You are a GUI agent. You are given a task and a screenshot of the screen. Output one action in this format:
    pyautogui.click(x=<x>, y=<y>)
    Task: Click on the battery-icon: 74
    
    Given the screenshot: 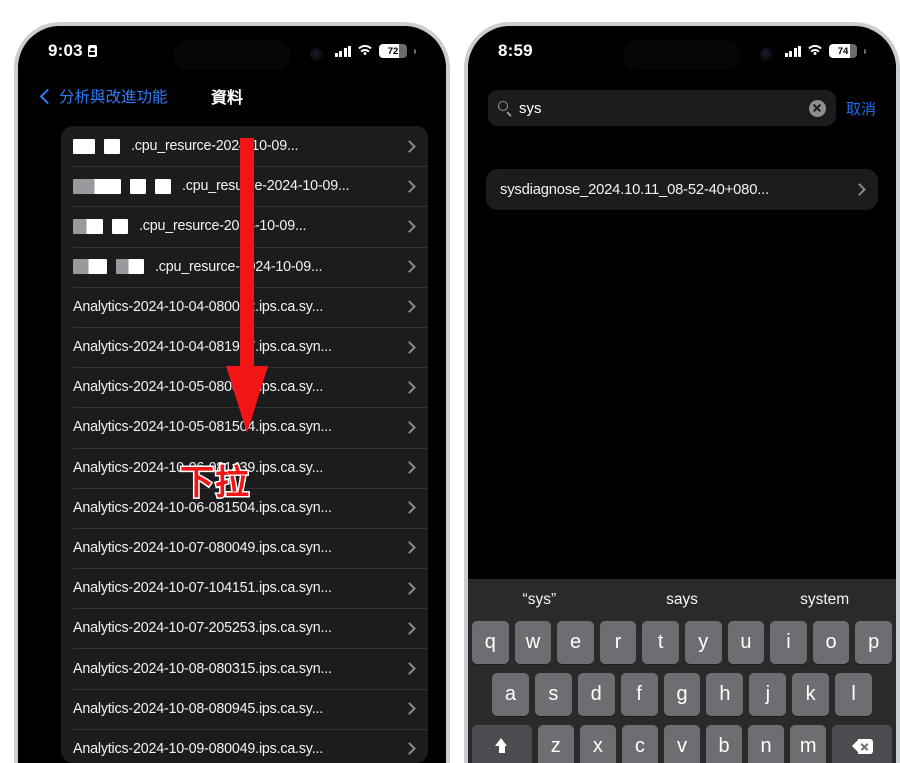 What is the action you would take?
    pyautogui.click(x=843, y=51)
    